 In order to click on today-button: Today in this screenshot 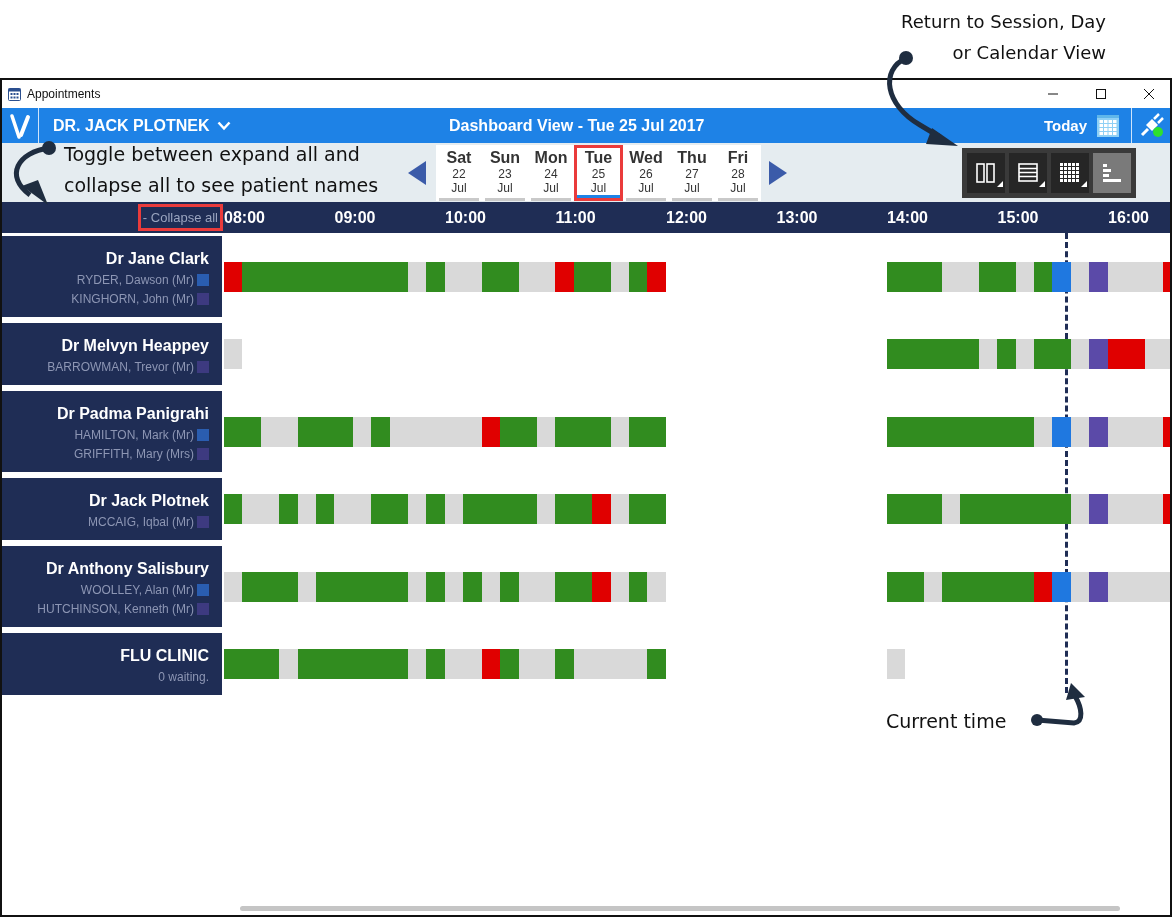, I will do `click(1087, 125)`.